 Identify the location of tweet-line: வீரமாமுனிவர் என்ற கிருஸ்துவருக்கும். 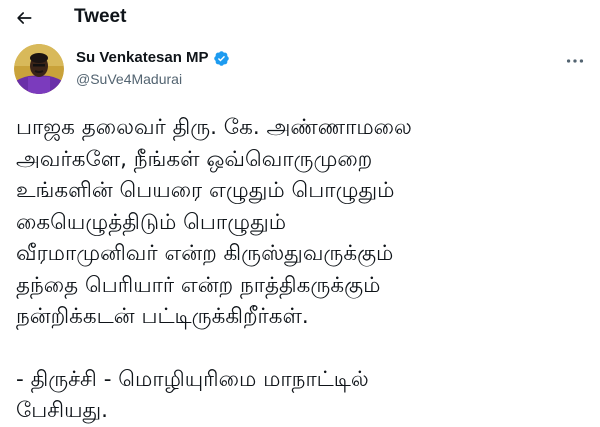
(205, 253).